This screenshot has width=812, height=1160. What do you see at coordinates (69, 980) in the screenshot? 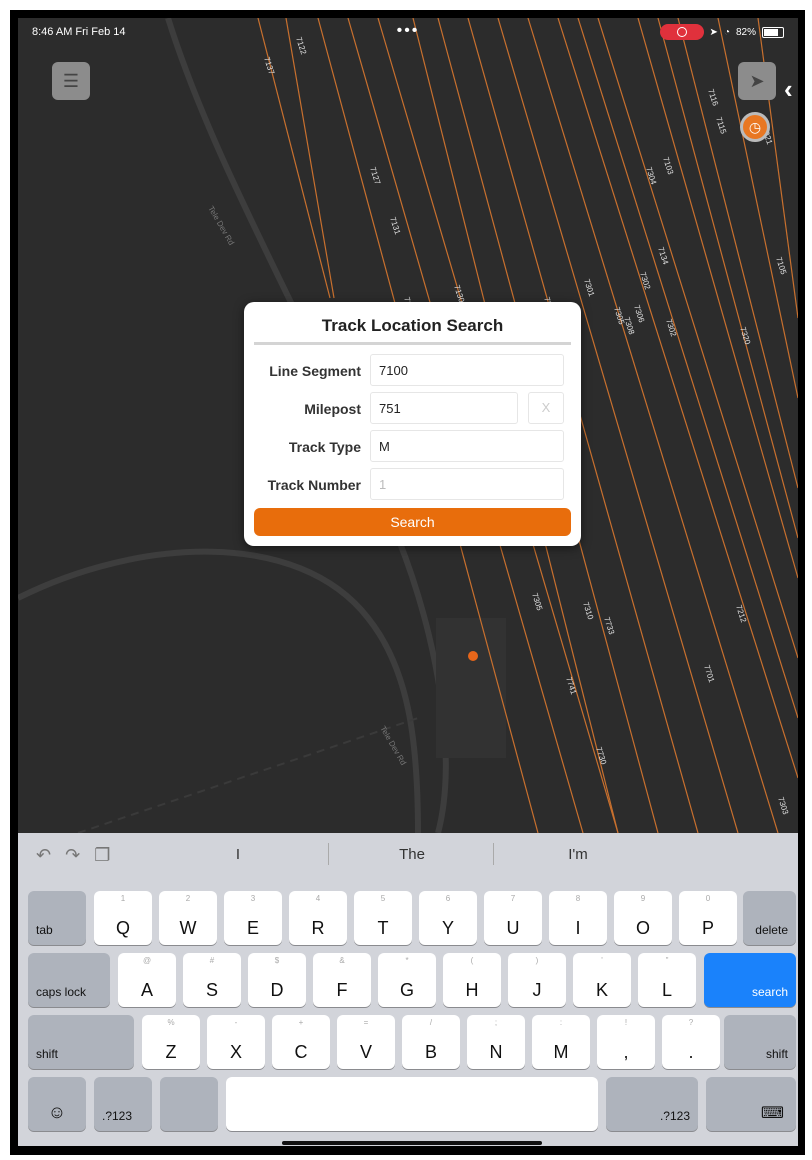
I see `caps-lock-key: caps lock` at bounding box center [69, 980].